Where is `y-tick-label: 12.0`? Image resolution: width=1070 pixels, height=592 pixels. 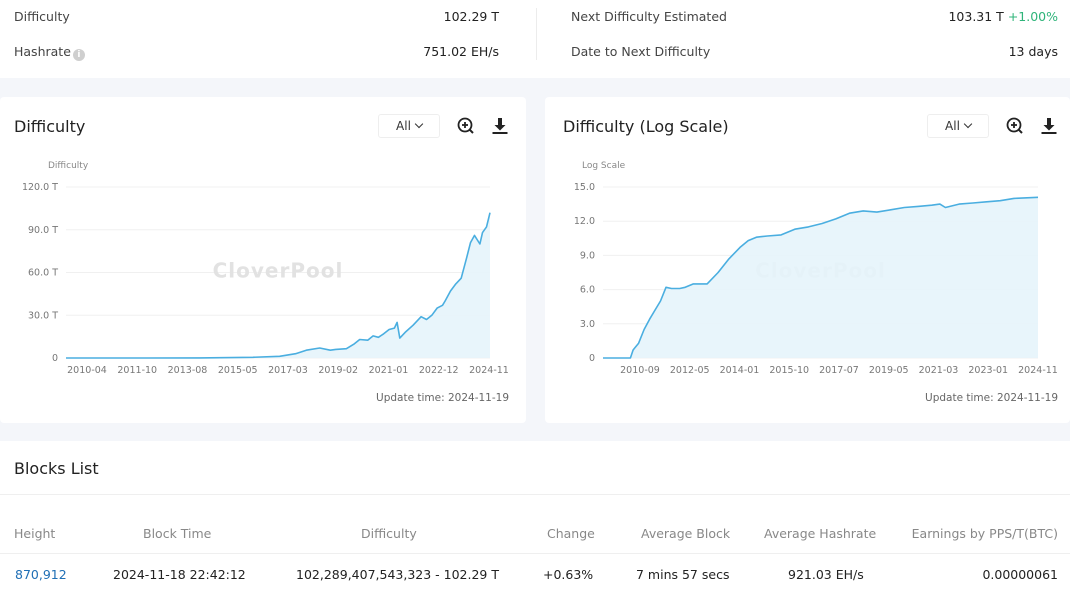
y-tick-label: 12.0 is located at coordinates (584, 221).